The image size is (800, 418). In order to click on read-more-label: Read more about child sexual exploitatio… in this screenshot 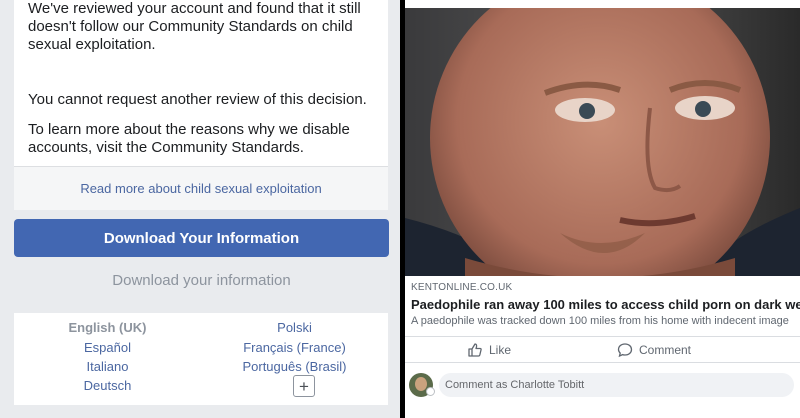, I will do `click(201, 188)`.